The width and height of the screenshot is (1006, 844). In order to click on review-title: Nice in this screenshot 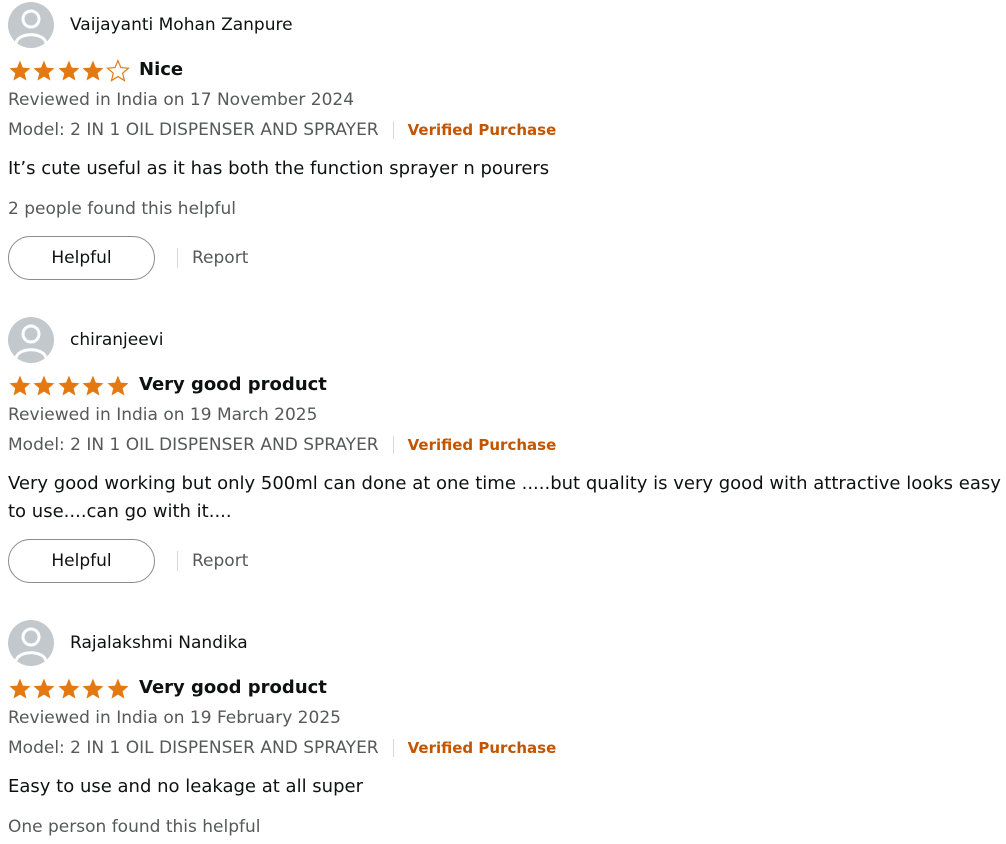, I will do `click(161, 70)`.